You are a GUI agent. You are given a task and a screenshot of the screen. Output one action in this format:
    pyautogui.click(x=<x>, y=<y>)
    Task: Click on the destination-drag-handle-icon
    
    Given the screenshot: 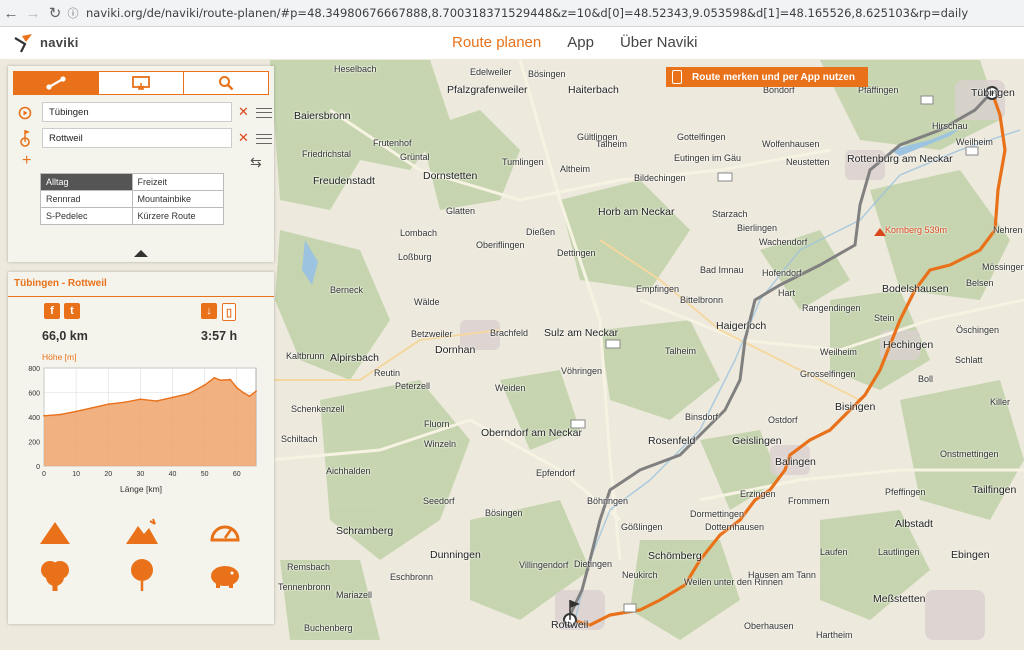 What is the action you would take?
    pyautogui.click(x=264, y=139)
    